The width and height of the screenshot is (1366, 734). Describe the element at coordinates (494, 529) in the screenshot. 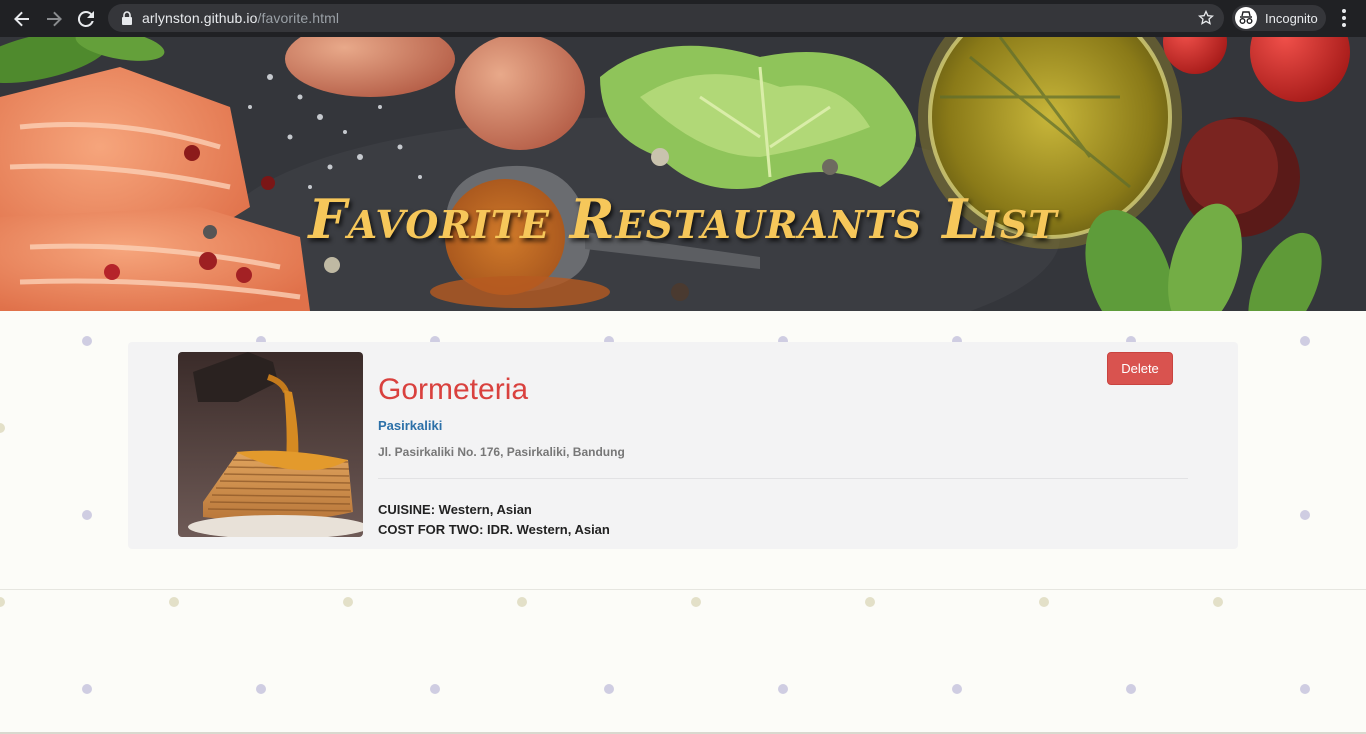

I see `restaurant-cost: COST FOR TWO: IDR. Western, Asian` at that location.